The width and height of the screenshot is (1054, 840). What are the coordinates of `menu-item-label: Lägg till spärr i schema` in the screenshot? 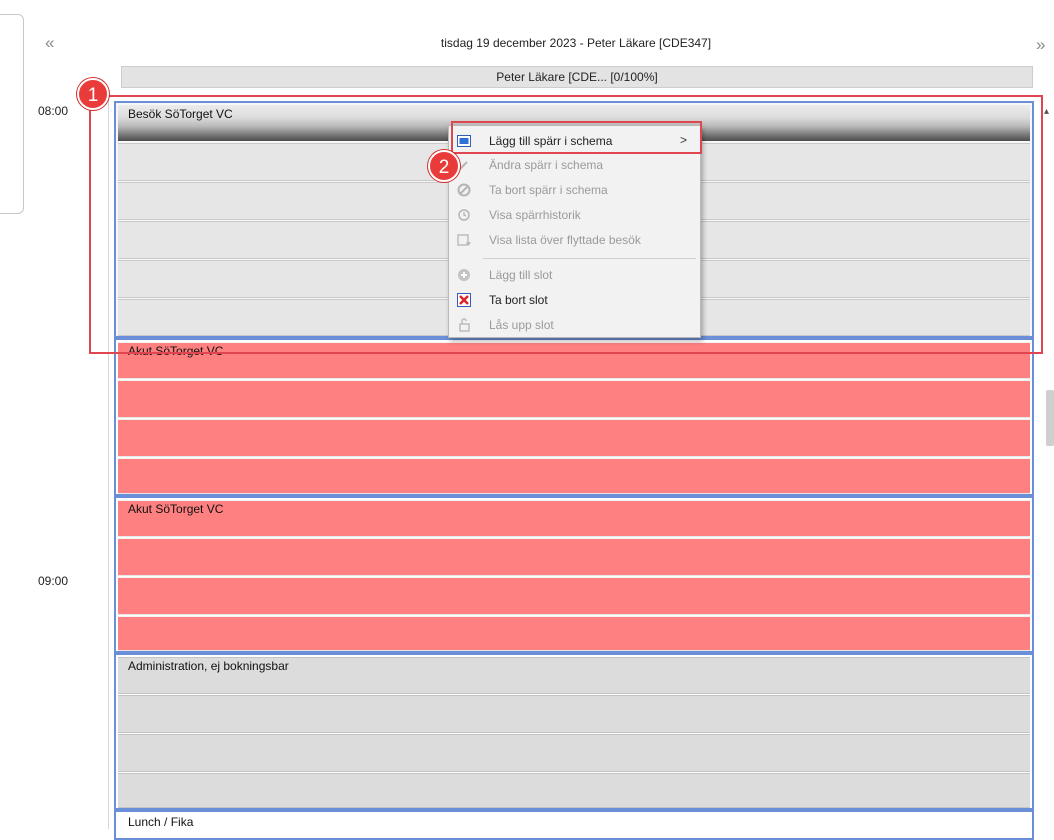 It's located at (551, 141).